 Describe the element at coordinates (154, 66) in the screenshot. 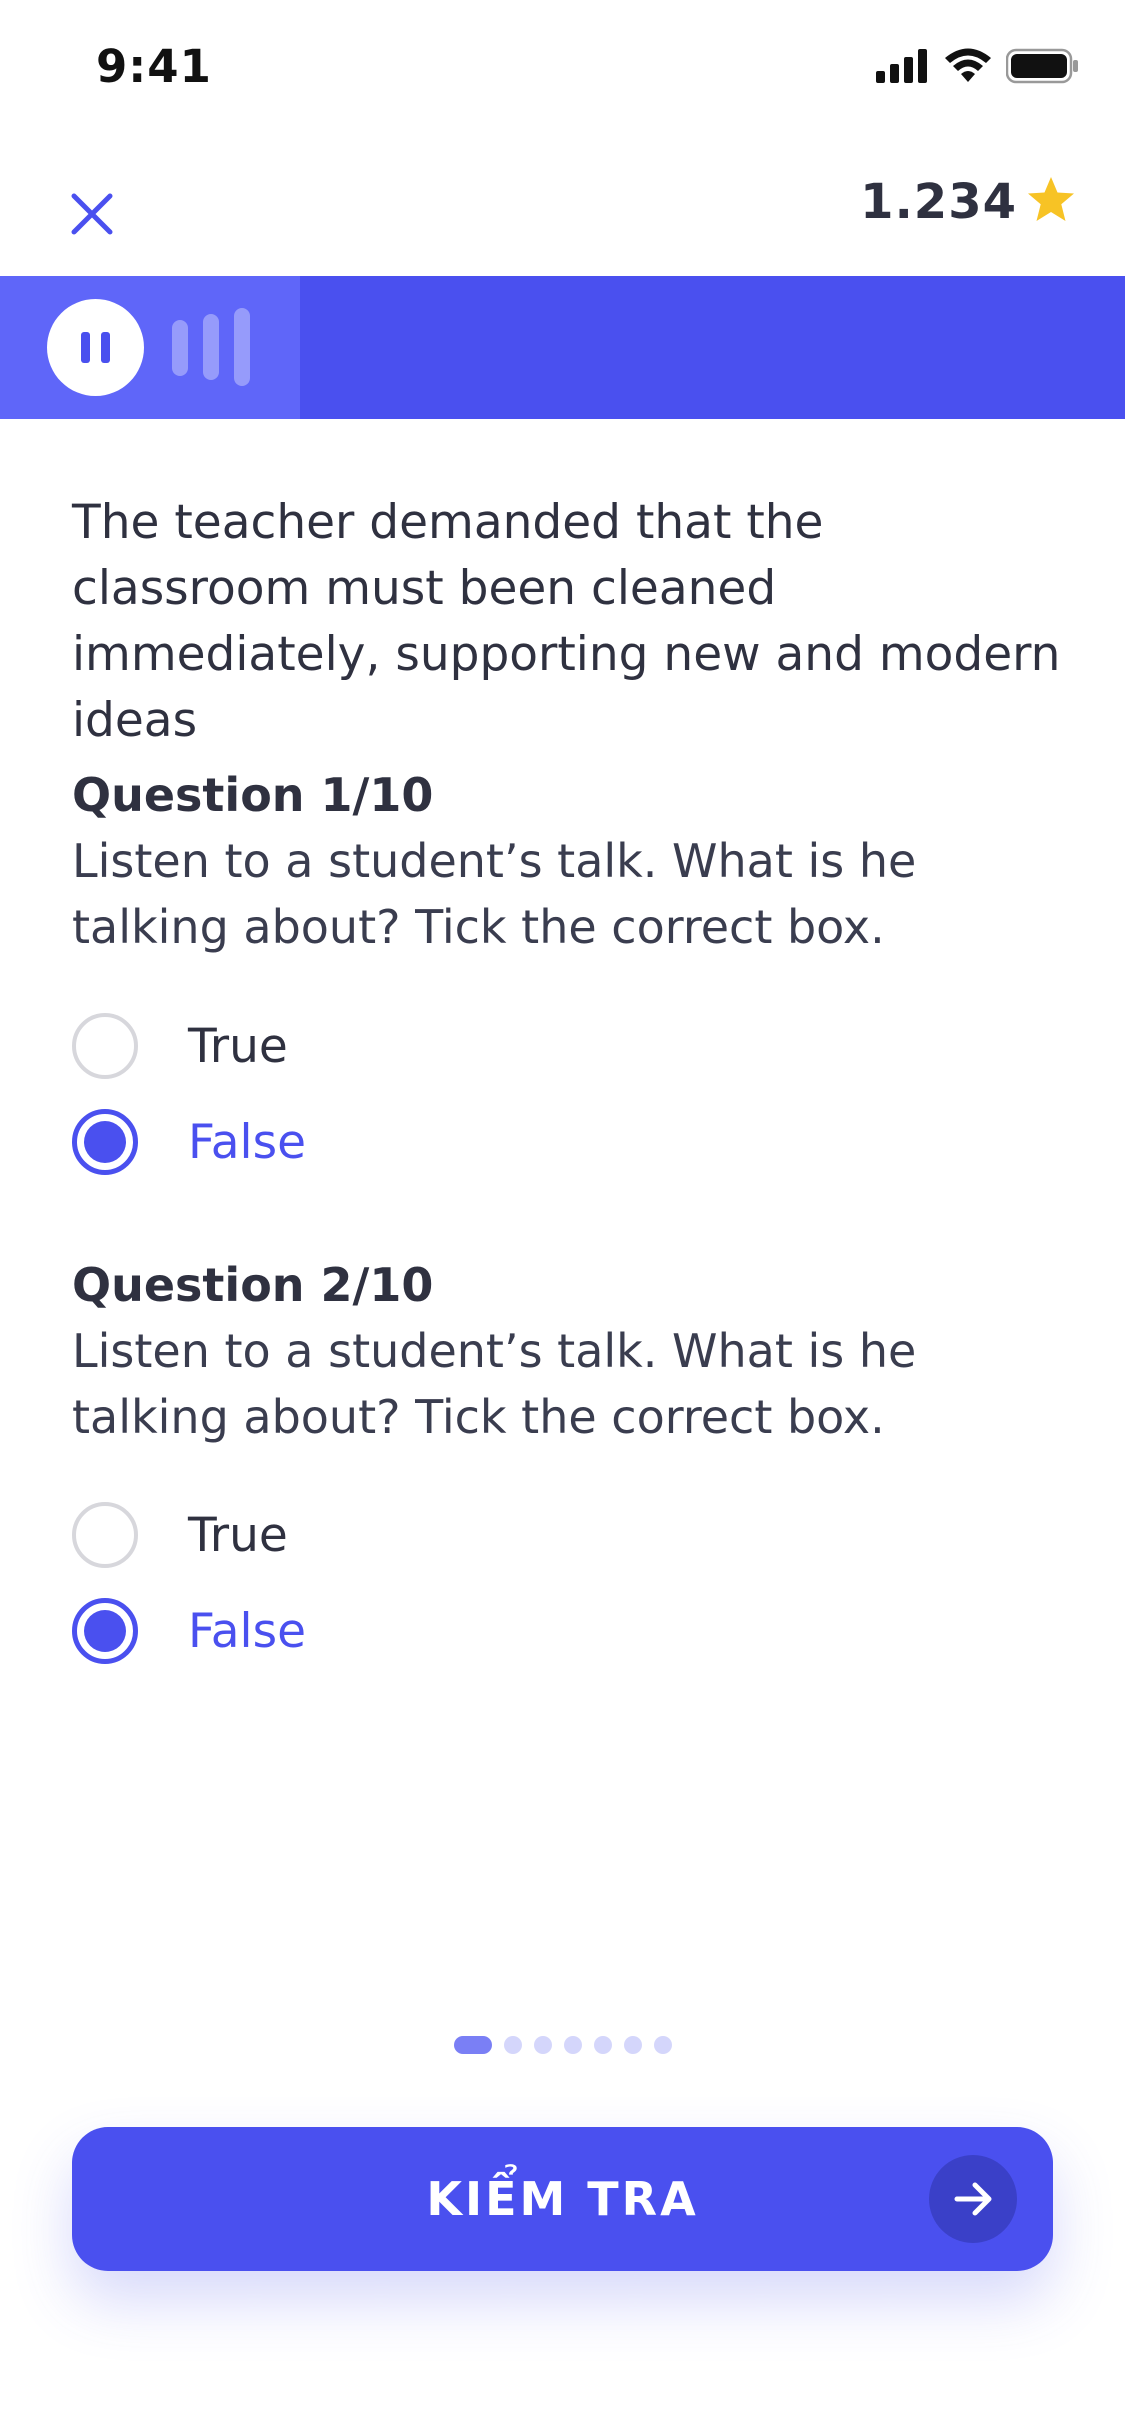

I see `status-time: 9:41` at that location.